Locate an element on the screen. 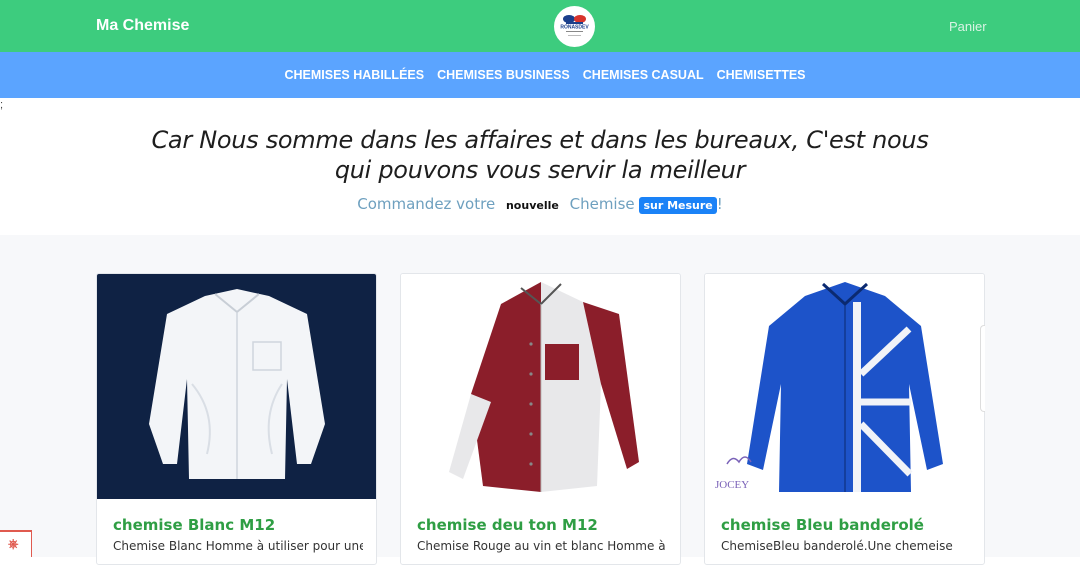 The height and width of the screenshot is (565, 1080). product-title: chemise deu ton M12 is located at coordinates (507, 525).